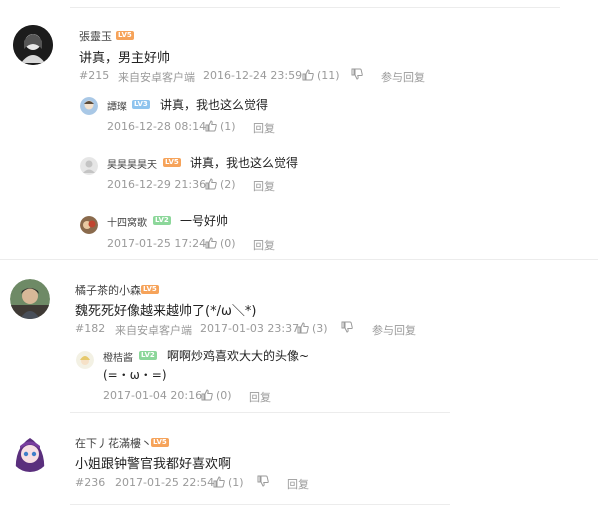  What do you see at coordinates (204, 221) in the screenshot?
I see `reply-text: 一号好帅` at bounding box center [204, 221].